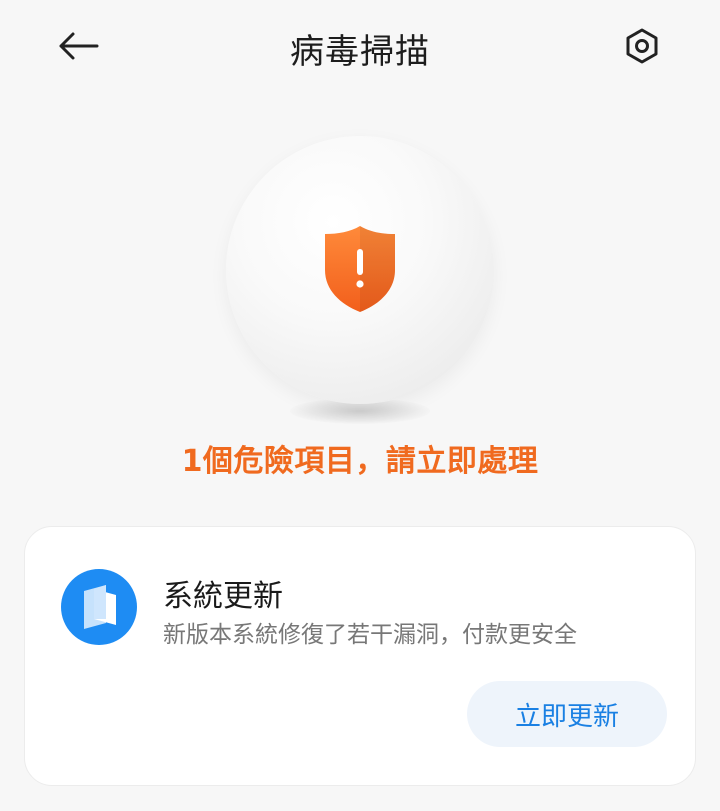 The width and height of the screenshot is (720, 811). Describe the element at coordinates (223, 596) in the screenshot. I see `card-title: 系統更新` at that location.